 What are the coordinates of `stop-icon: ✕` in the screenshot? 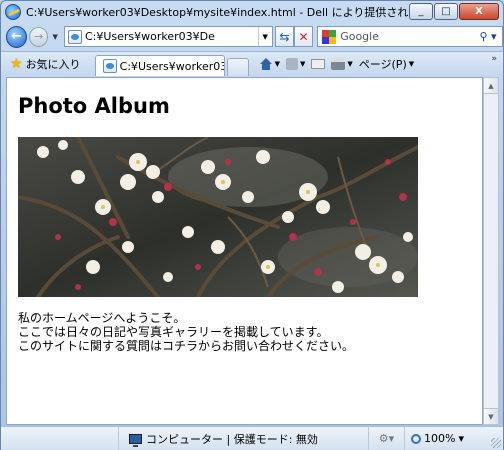 It's located at (303, 36).